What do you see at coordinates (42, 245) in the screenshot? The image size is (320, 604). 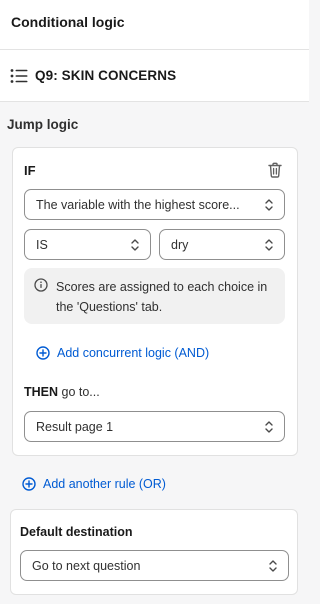 I see `operator-select-value: IS` at bounding box center [42, 245].